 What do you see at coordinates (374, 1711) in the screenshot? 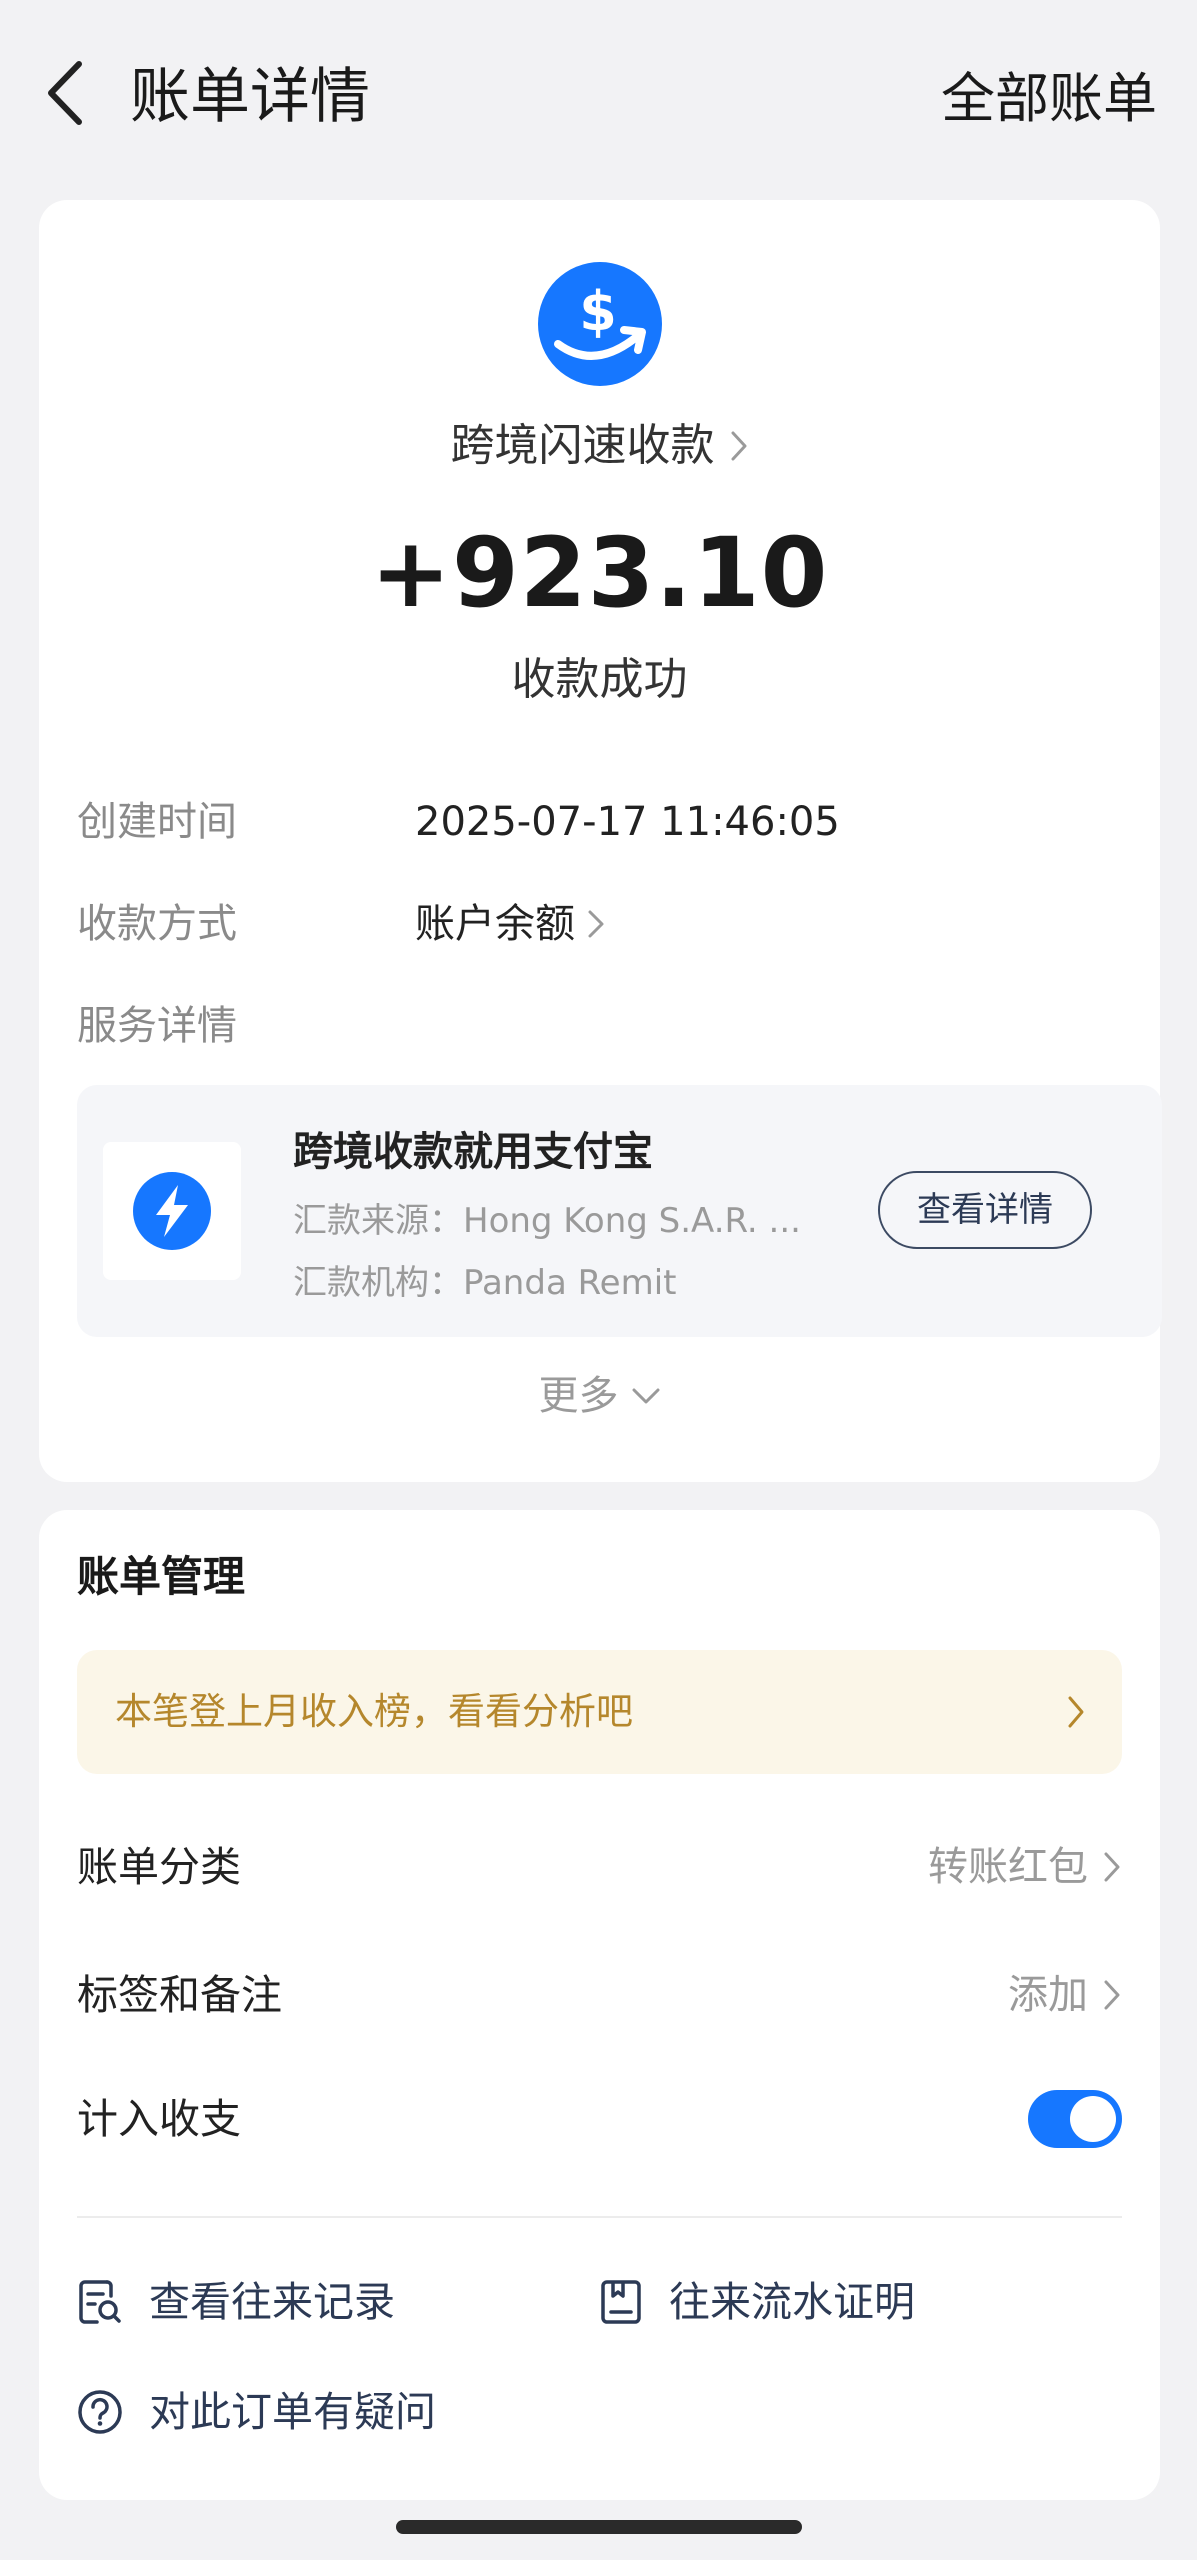
I see `banner-text: 本笔登上月收入榜，看看分析吧` at bounding box center [374, 1711].